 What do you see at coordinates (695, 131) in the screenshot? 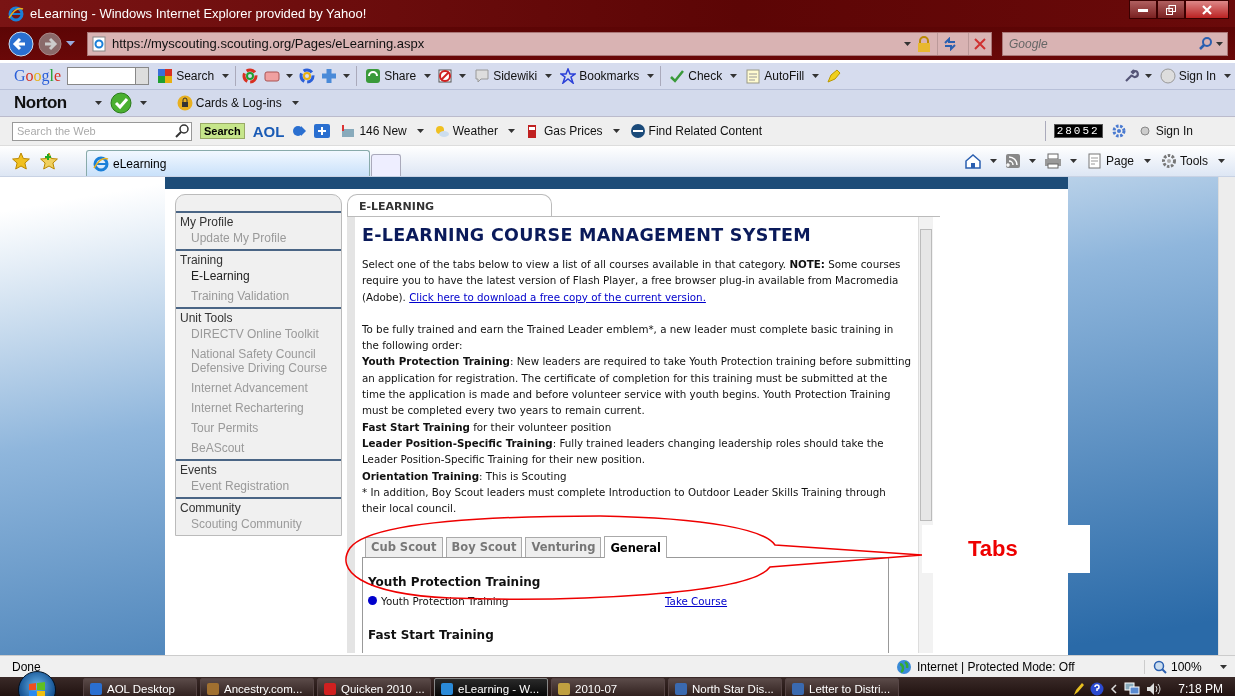
I see `toolbar-button: Find Related Content` at bounding box center [695, 131].